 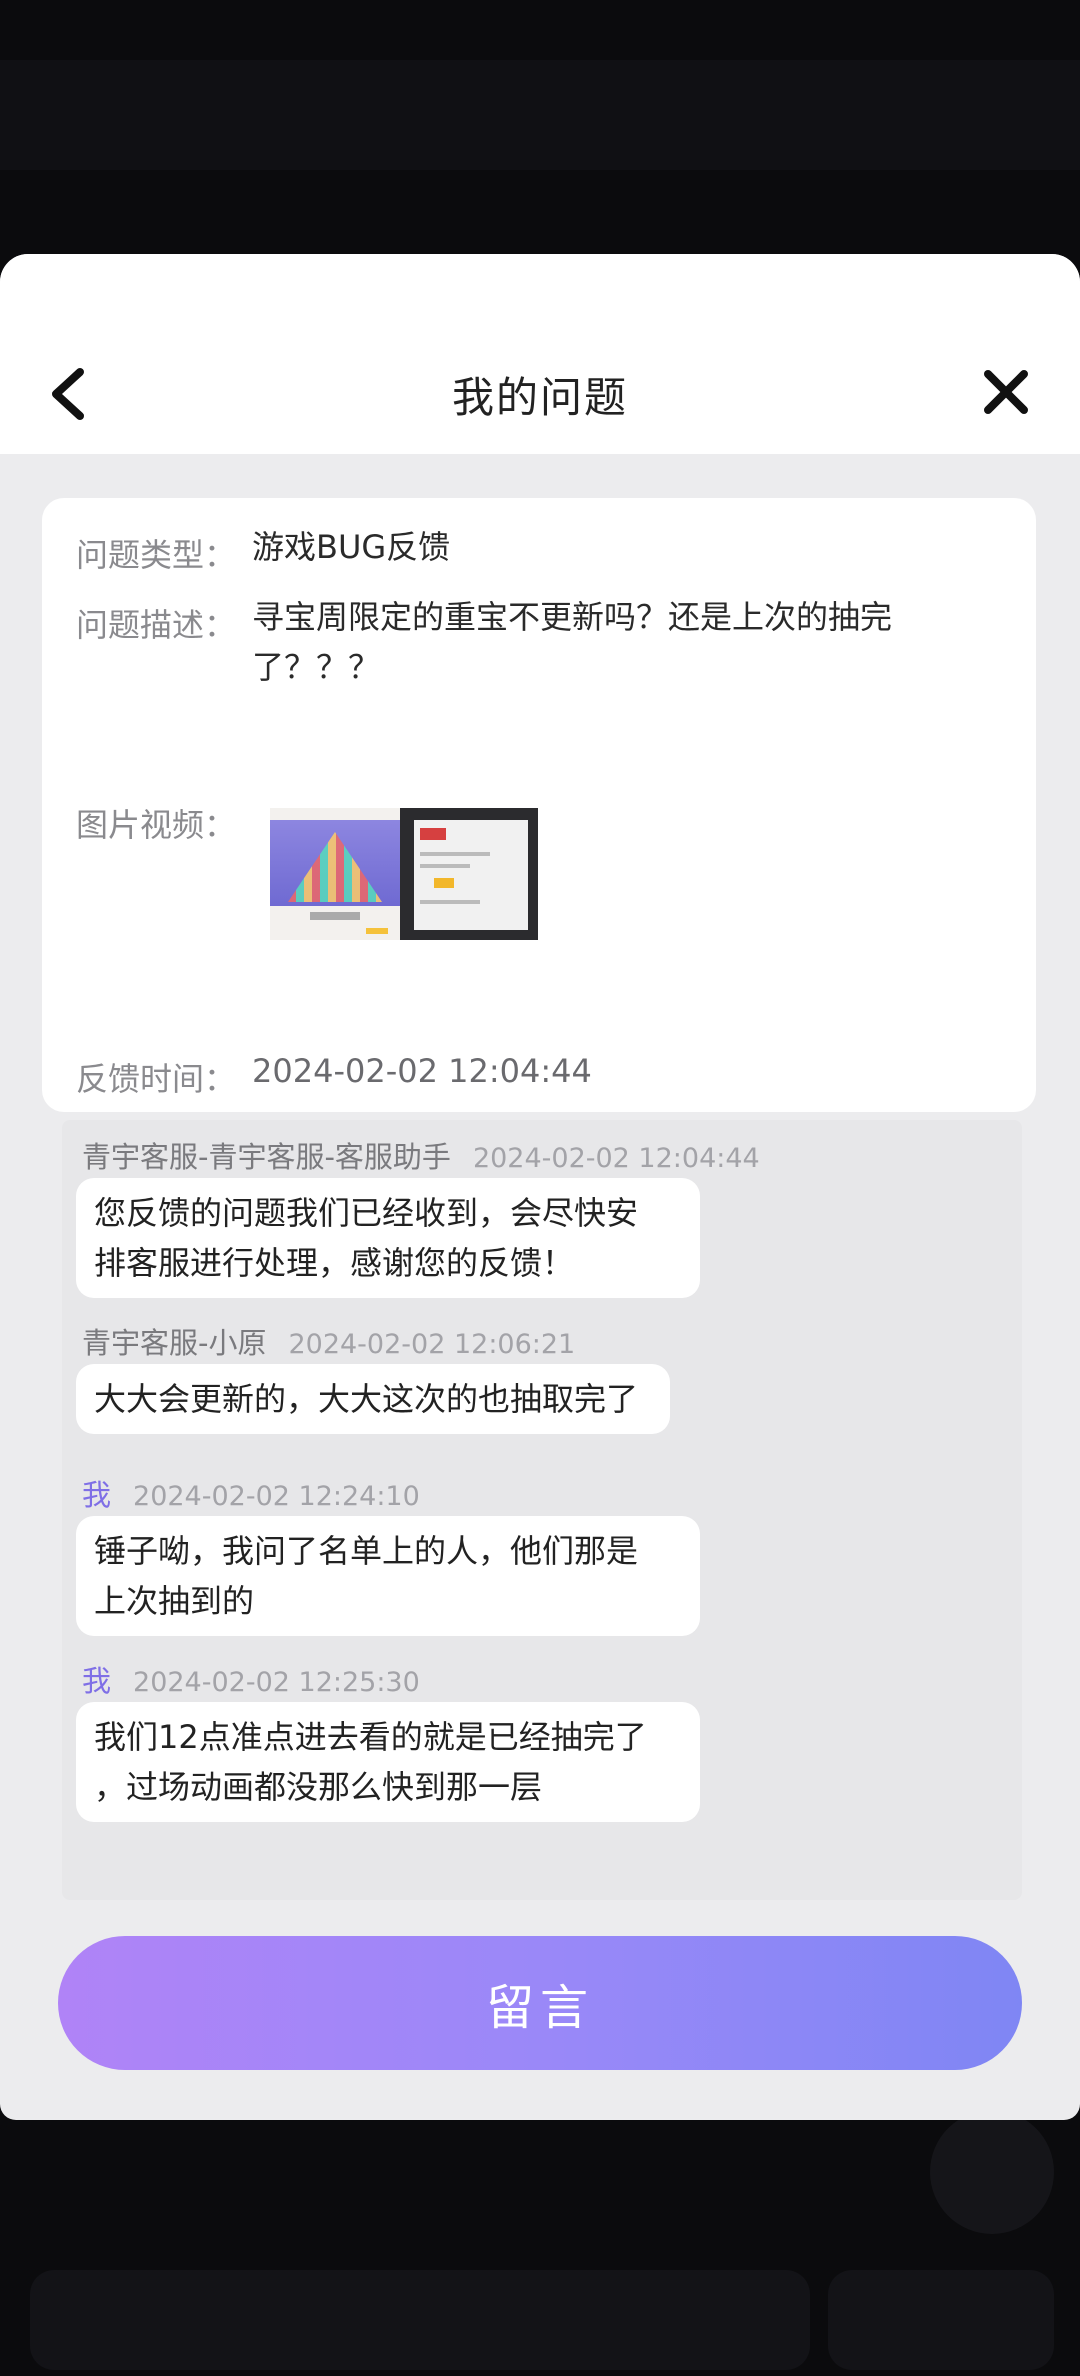 I want to click on message-header: 青宇客服-小原 2024-02-02 12:06:21, so click(x=328, y=1341).